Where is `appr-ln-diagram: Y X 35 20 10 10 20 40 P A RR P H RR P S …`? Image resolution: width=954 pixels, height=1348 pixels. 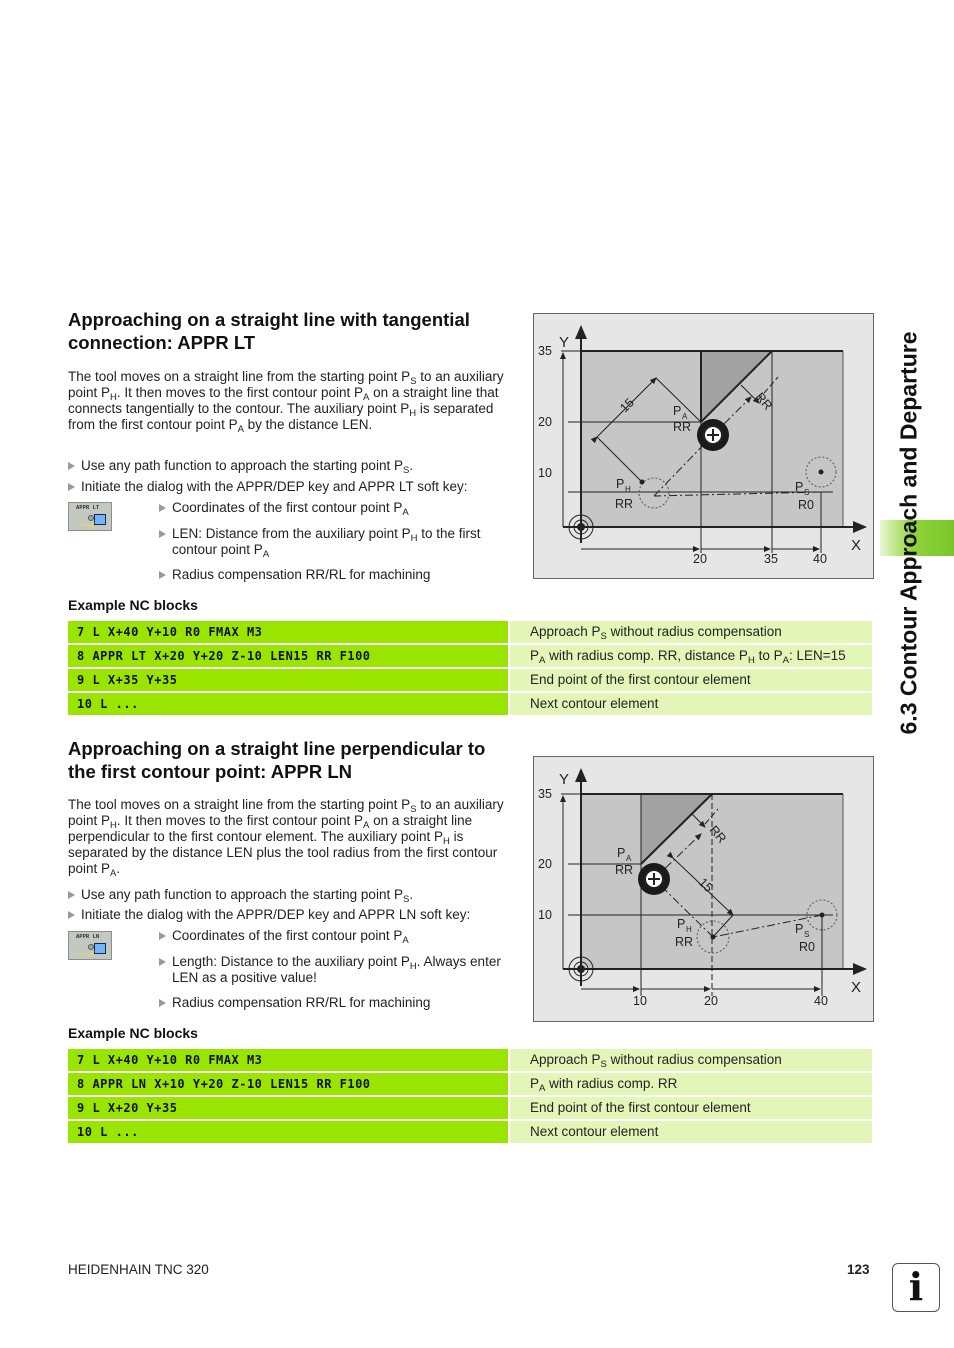 appr-ln-diagram: Y X 35 20 10 10 20 40 P A RR P H RR P S … is located at coordinates (703, 889).